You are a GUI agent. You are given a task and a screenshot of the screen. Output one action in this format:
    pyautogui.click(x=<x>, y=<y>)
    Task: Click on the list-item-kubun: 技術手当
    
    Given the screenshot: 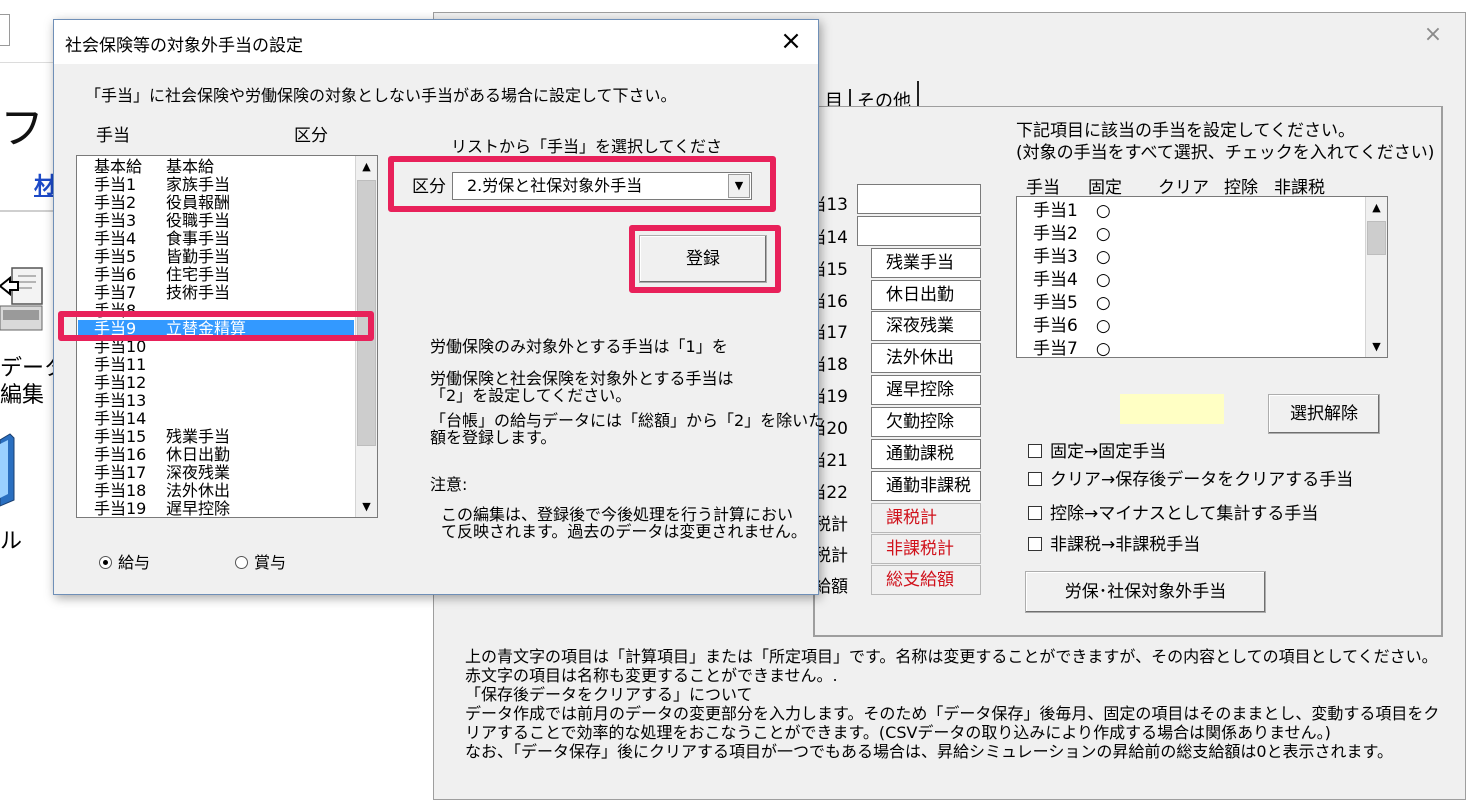 What is the action you would take?
    pyautogui.click(x=198, y=292)
    